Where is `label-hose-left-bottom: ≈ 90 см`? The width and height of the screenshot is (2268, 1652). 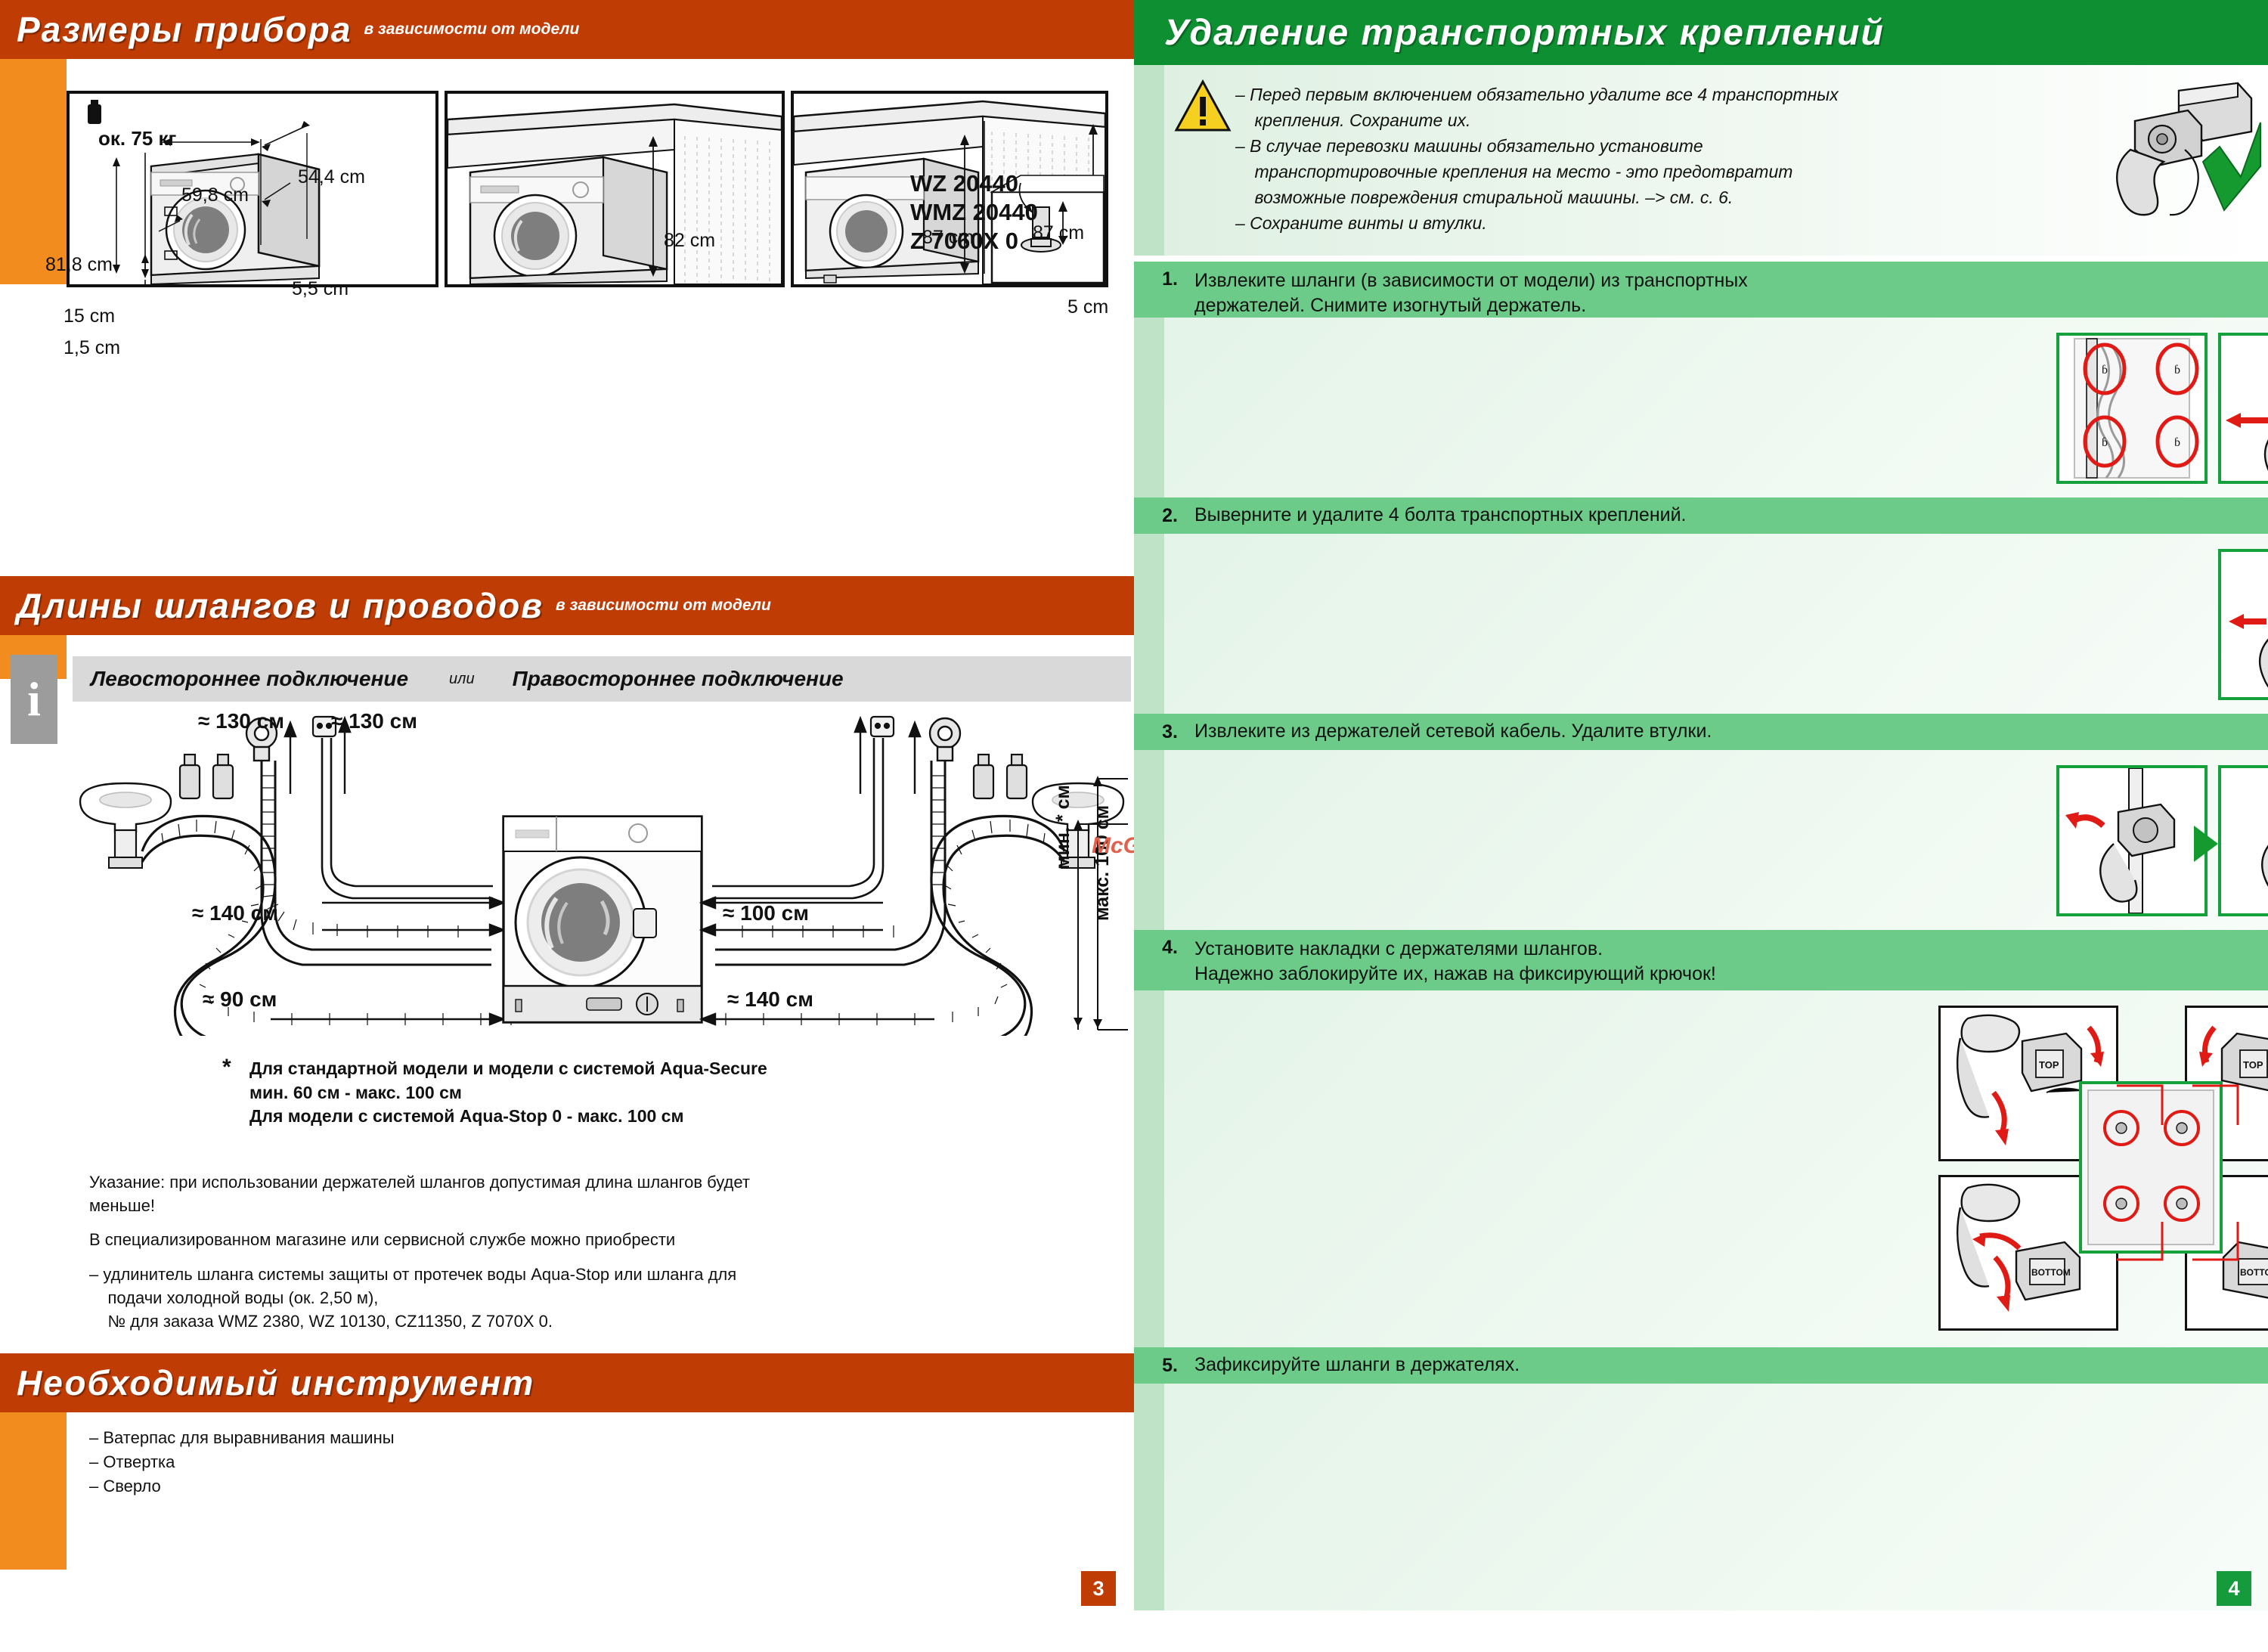
label-hose-left-bottom: ≈ 90 см is located at coordinates (240, 999).